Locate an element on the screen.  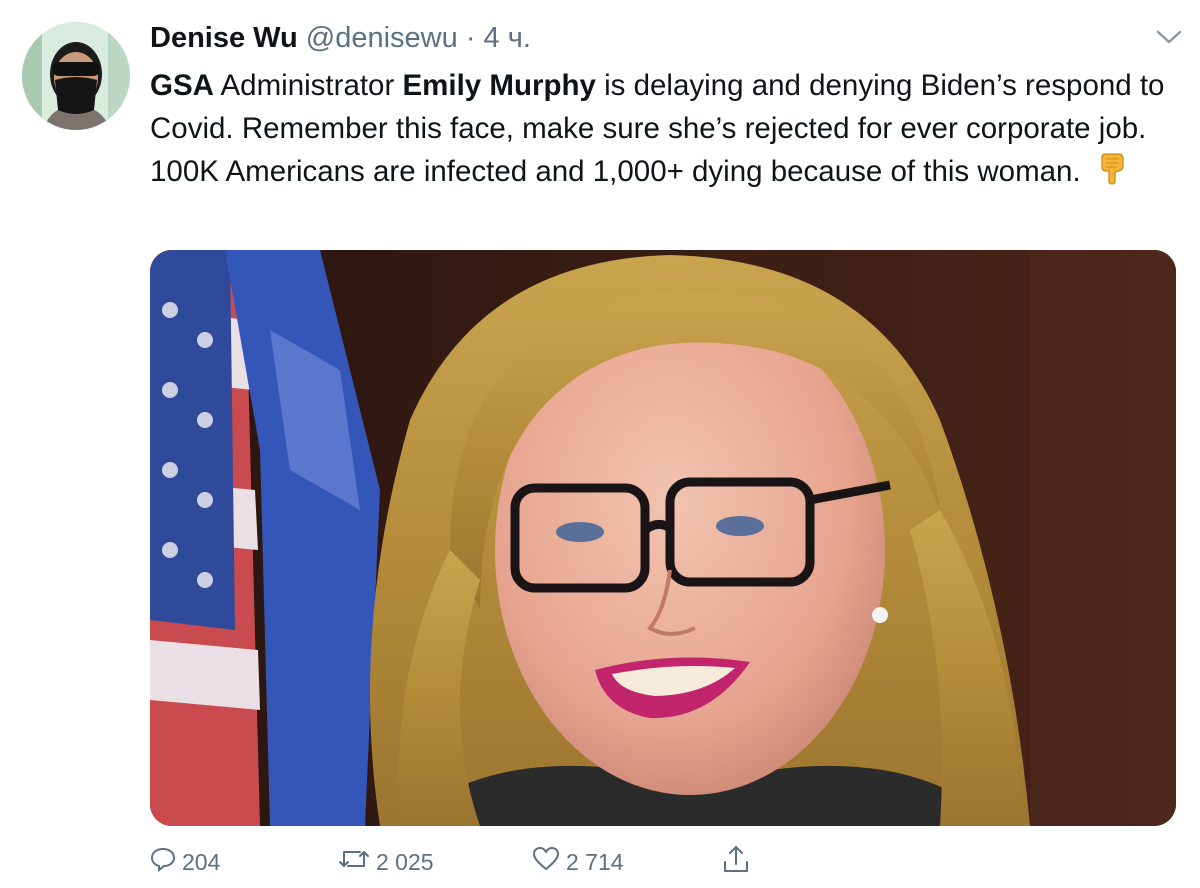
retweet-button: 2 025 is located at coordinates (386, 862).